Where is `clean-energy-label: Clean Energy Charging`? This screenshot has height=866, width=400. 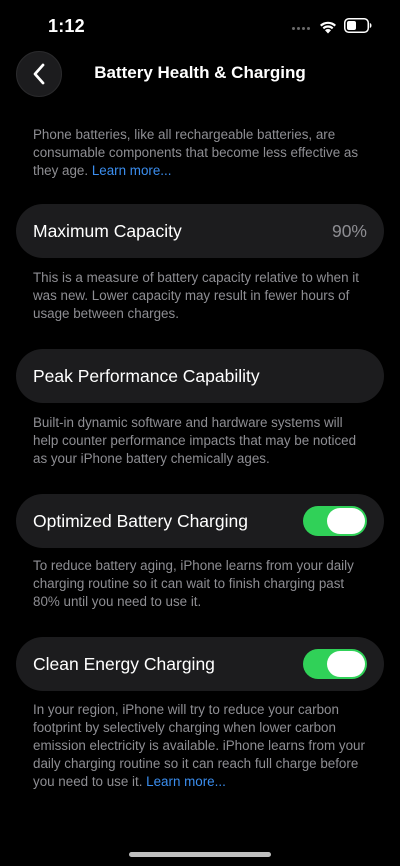
clean-energy-label: Clean Energy Charging is located at coordinates (124, 663).